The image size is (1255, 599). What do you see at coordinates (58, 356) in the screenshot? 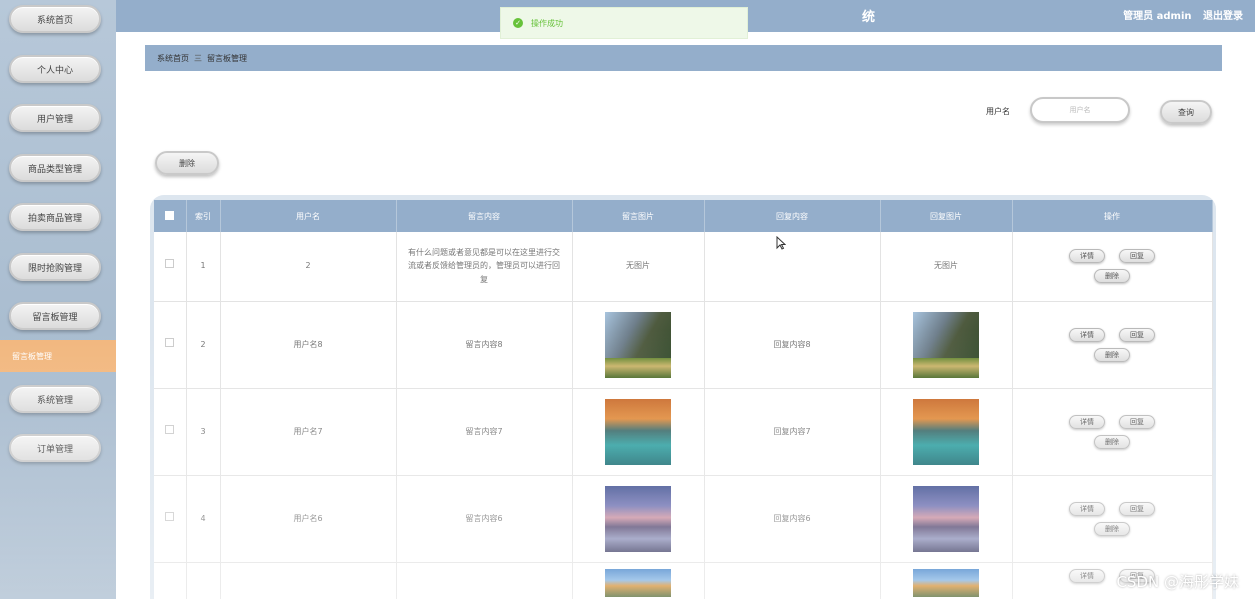
I see `sidebar-subitem-message-board: 留言板管理` at bounding box center [58, 356].